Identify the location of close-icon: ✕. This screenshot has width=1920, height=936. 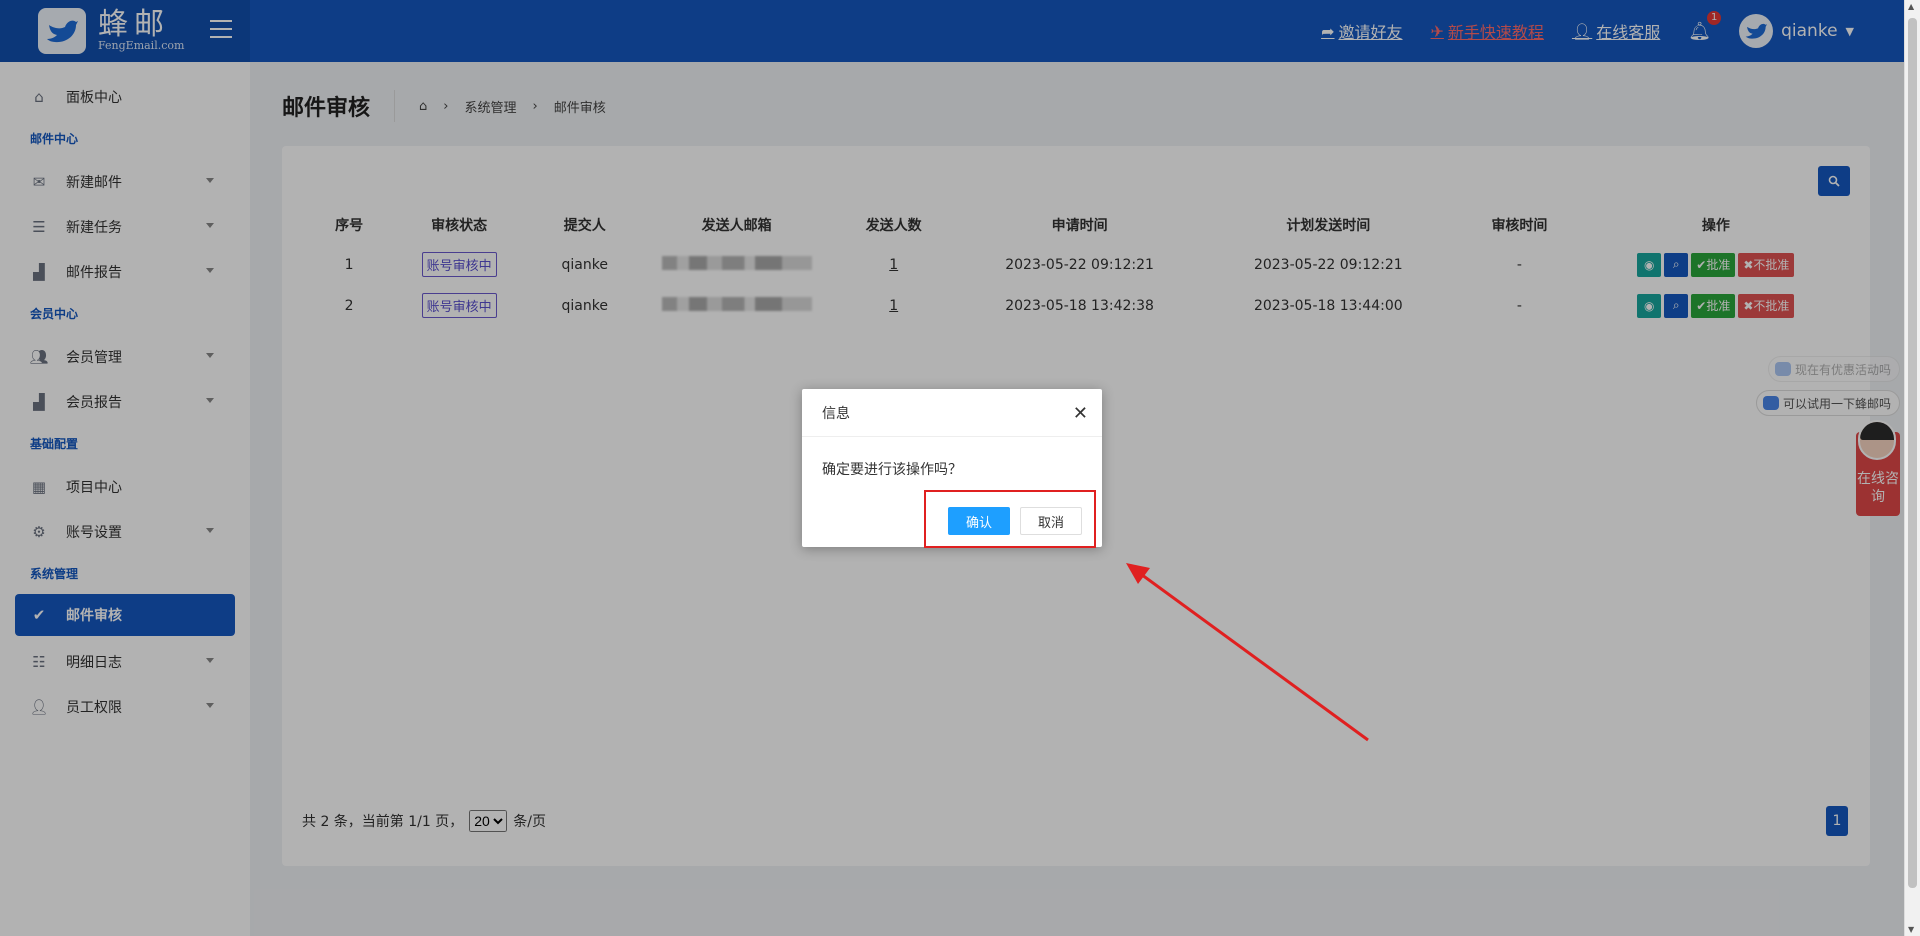
(1080, 413).